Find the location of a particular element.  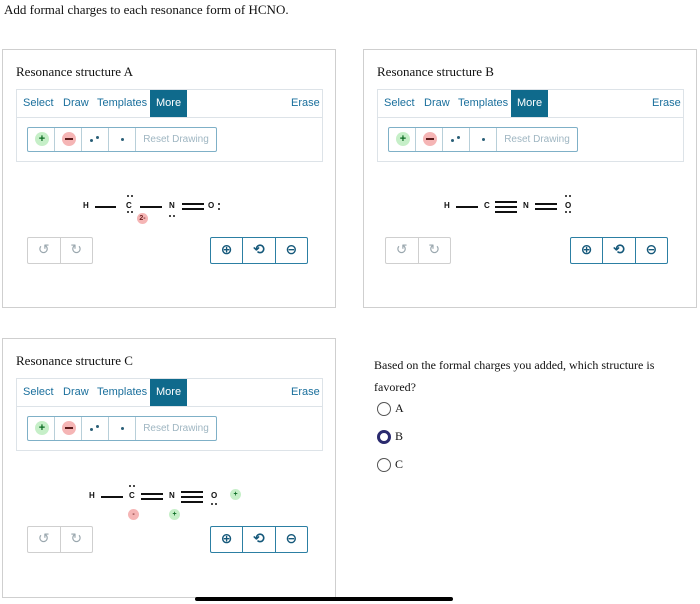

option-a: A is located at coordinates (390, 409).